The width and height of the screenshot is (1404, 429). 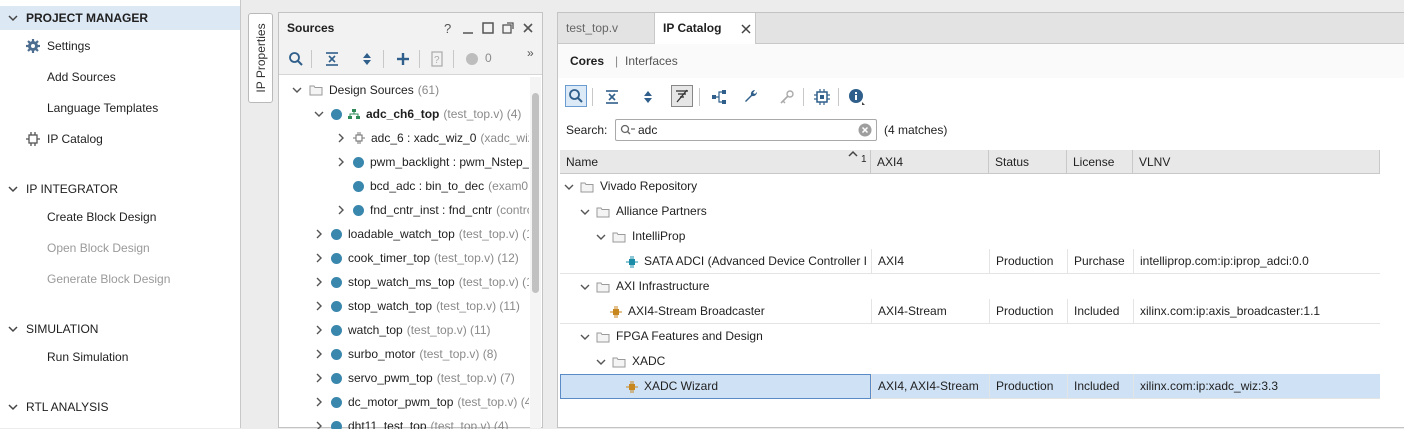 What do you see at coordinates (448, 28) in the screenshot?
I see `help-icon: ?` at bounding box center [448, 28].